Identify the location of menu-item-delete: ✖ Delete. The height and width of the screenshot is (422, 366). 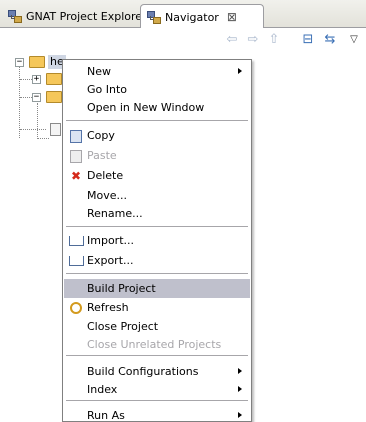
(157, 175).